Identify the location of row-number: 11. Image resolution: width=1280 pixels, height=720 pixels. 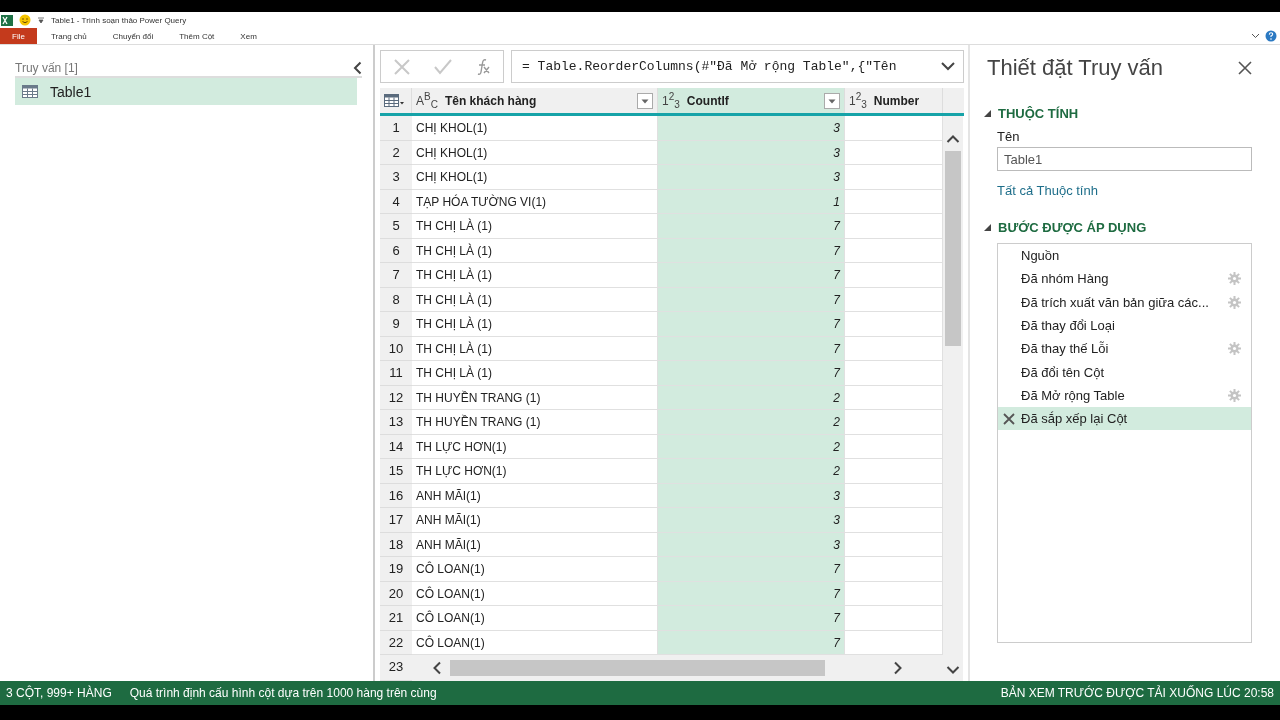
(396, 373).